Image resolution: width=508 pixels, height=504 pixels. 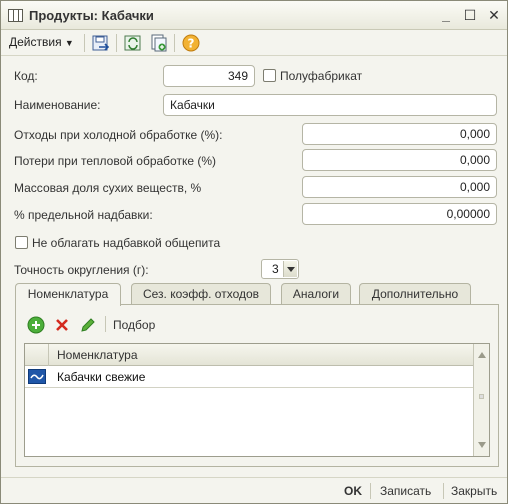 I want to click on chevron-down-icon: ▼, so click(x=69, y=43).